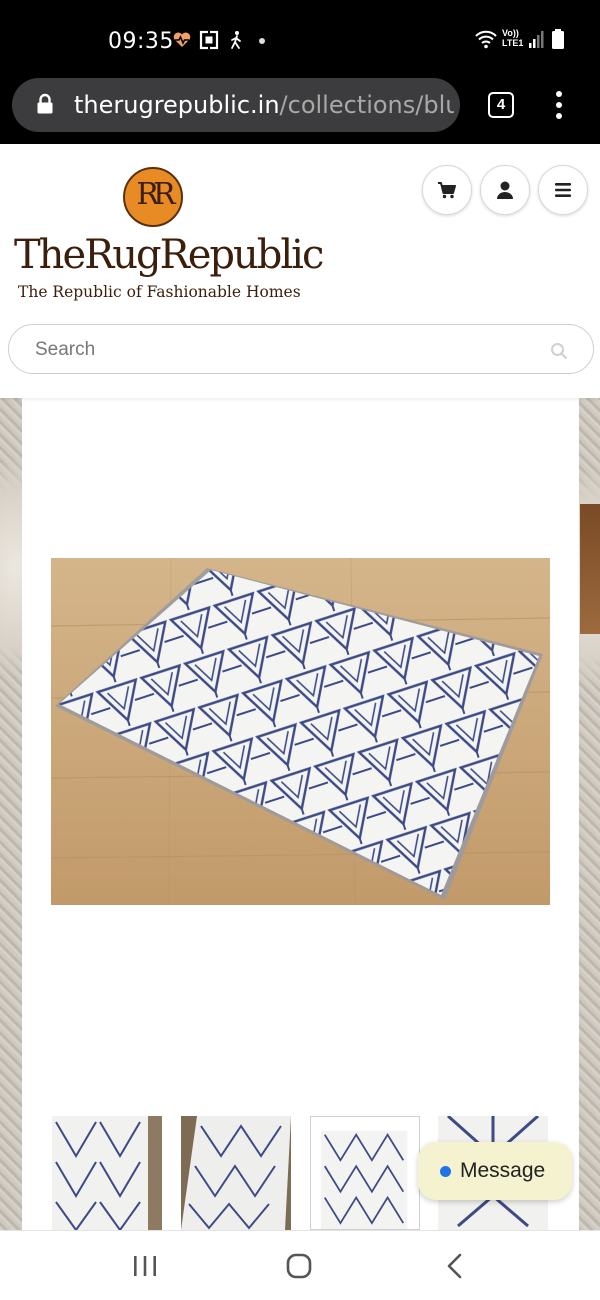 The height and width of the screenshot is (1300, 600). I want to click on notification-dot-icon, so click(262, 41).